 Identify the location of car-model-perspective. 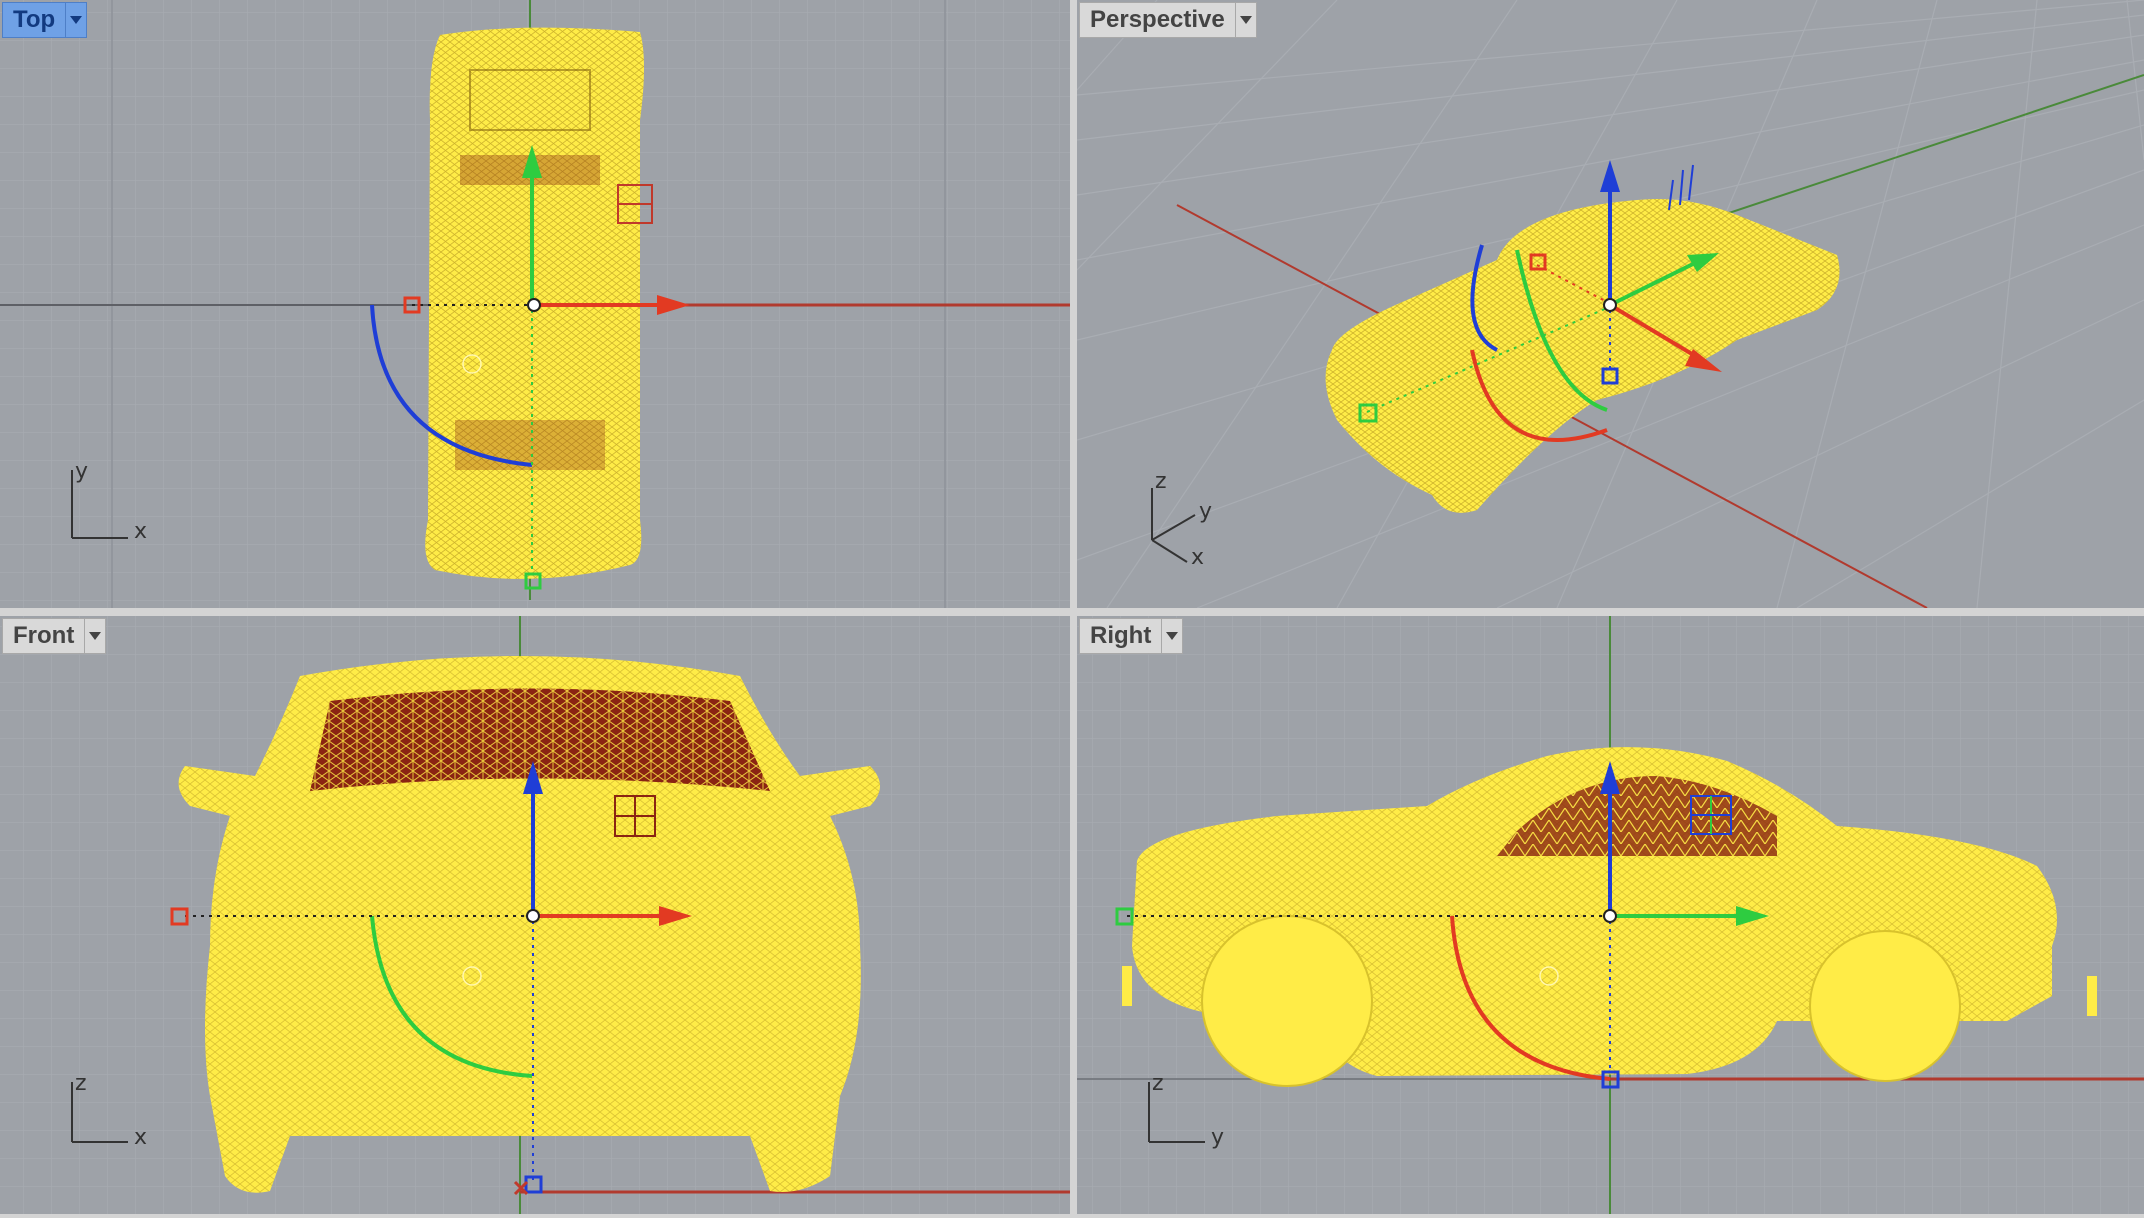
(1582, 338).